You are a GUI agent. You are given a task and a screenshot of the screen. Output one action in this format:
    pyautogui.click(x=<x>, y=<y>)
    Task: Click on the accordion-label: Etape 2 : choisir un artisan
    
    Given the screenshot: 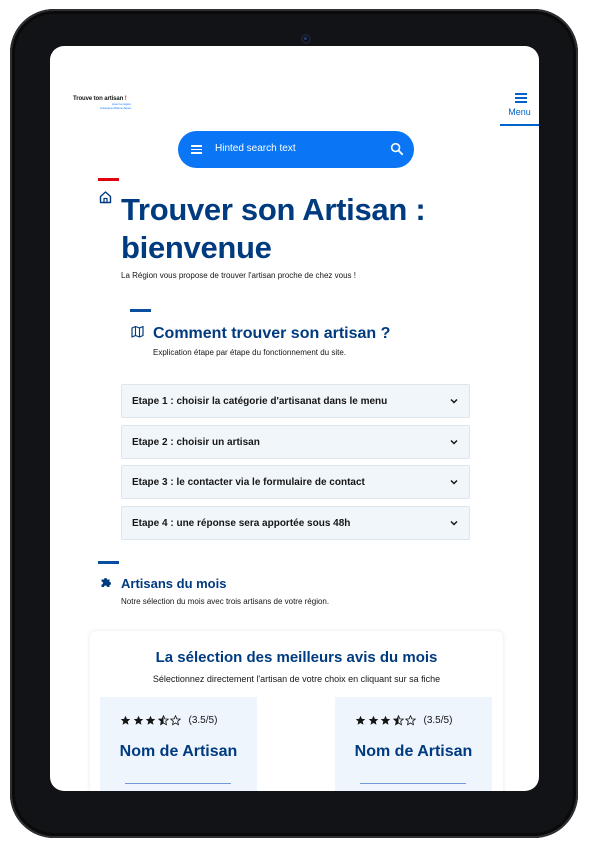 What is the action you would take?
    pyautogui.click(x=196, y=442)
    